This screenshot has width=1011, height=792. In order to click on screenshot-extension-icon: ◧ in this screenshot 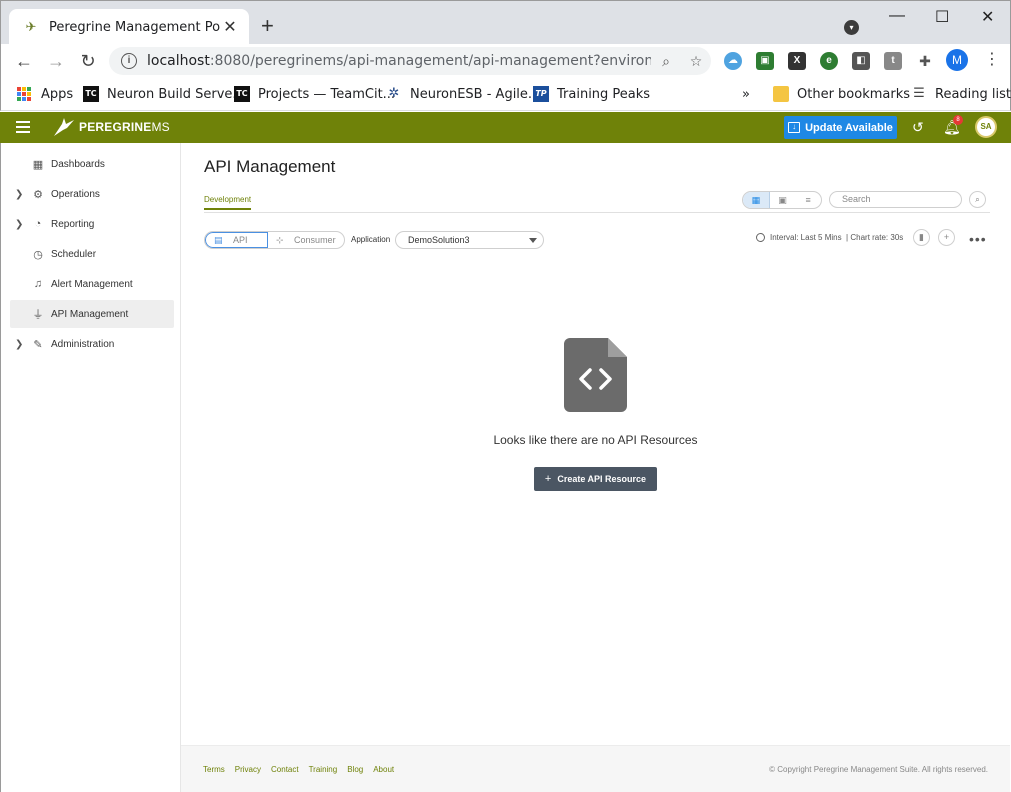, I will do `click(861, 61)`.